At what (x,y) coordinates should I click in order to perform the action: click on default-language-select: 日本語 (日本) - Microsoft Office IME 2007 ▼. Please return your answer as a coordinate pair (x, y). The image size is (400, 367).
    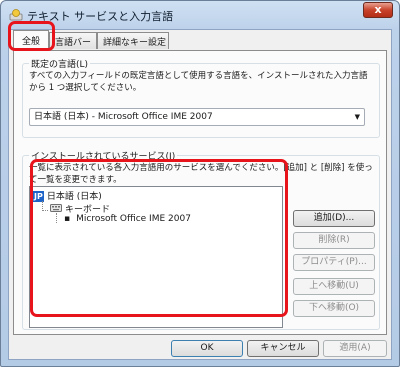
    Looking at the image, I should click on (197, 117).